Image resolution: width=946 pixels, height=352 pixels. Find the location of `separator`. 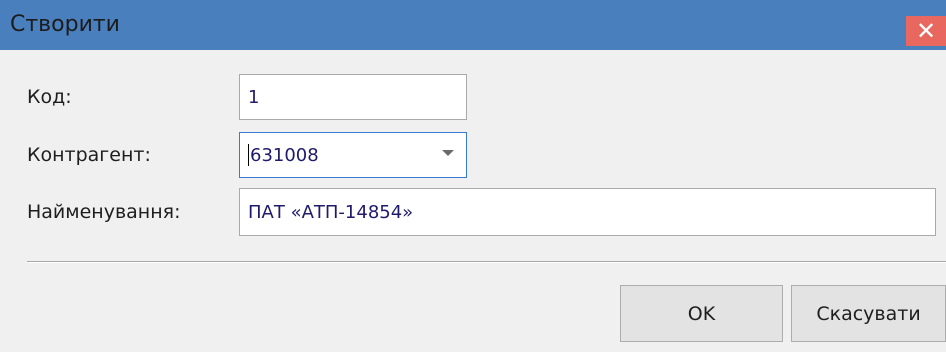

separator is located at coordinates (486, 262).